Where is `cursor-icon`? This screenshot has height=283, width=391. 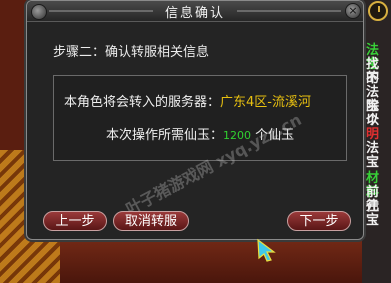
cursor-icon is located at coordinates (266, 250).